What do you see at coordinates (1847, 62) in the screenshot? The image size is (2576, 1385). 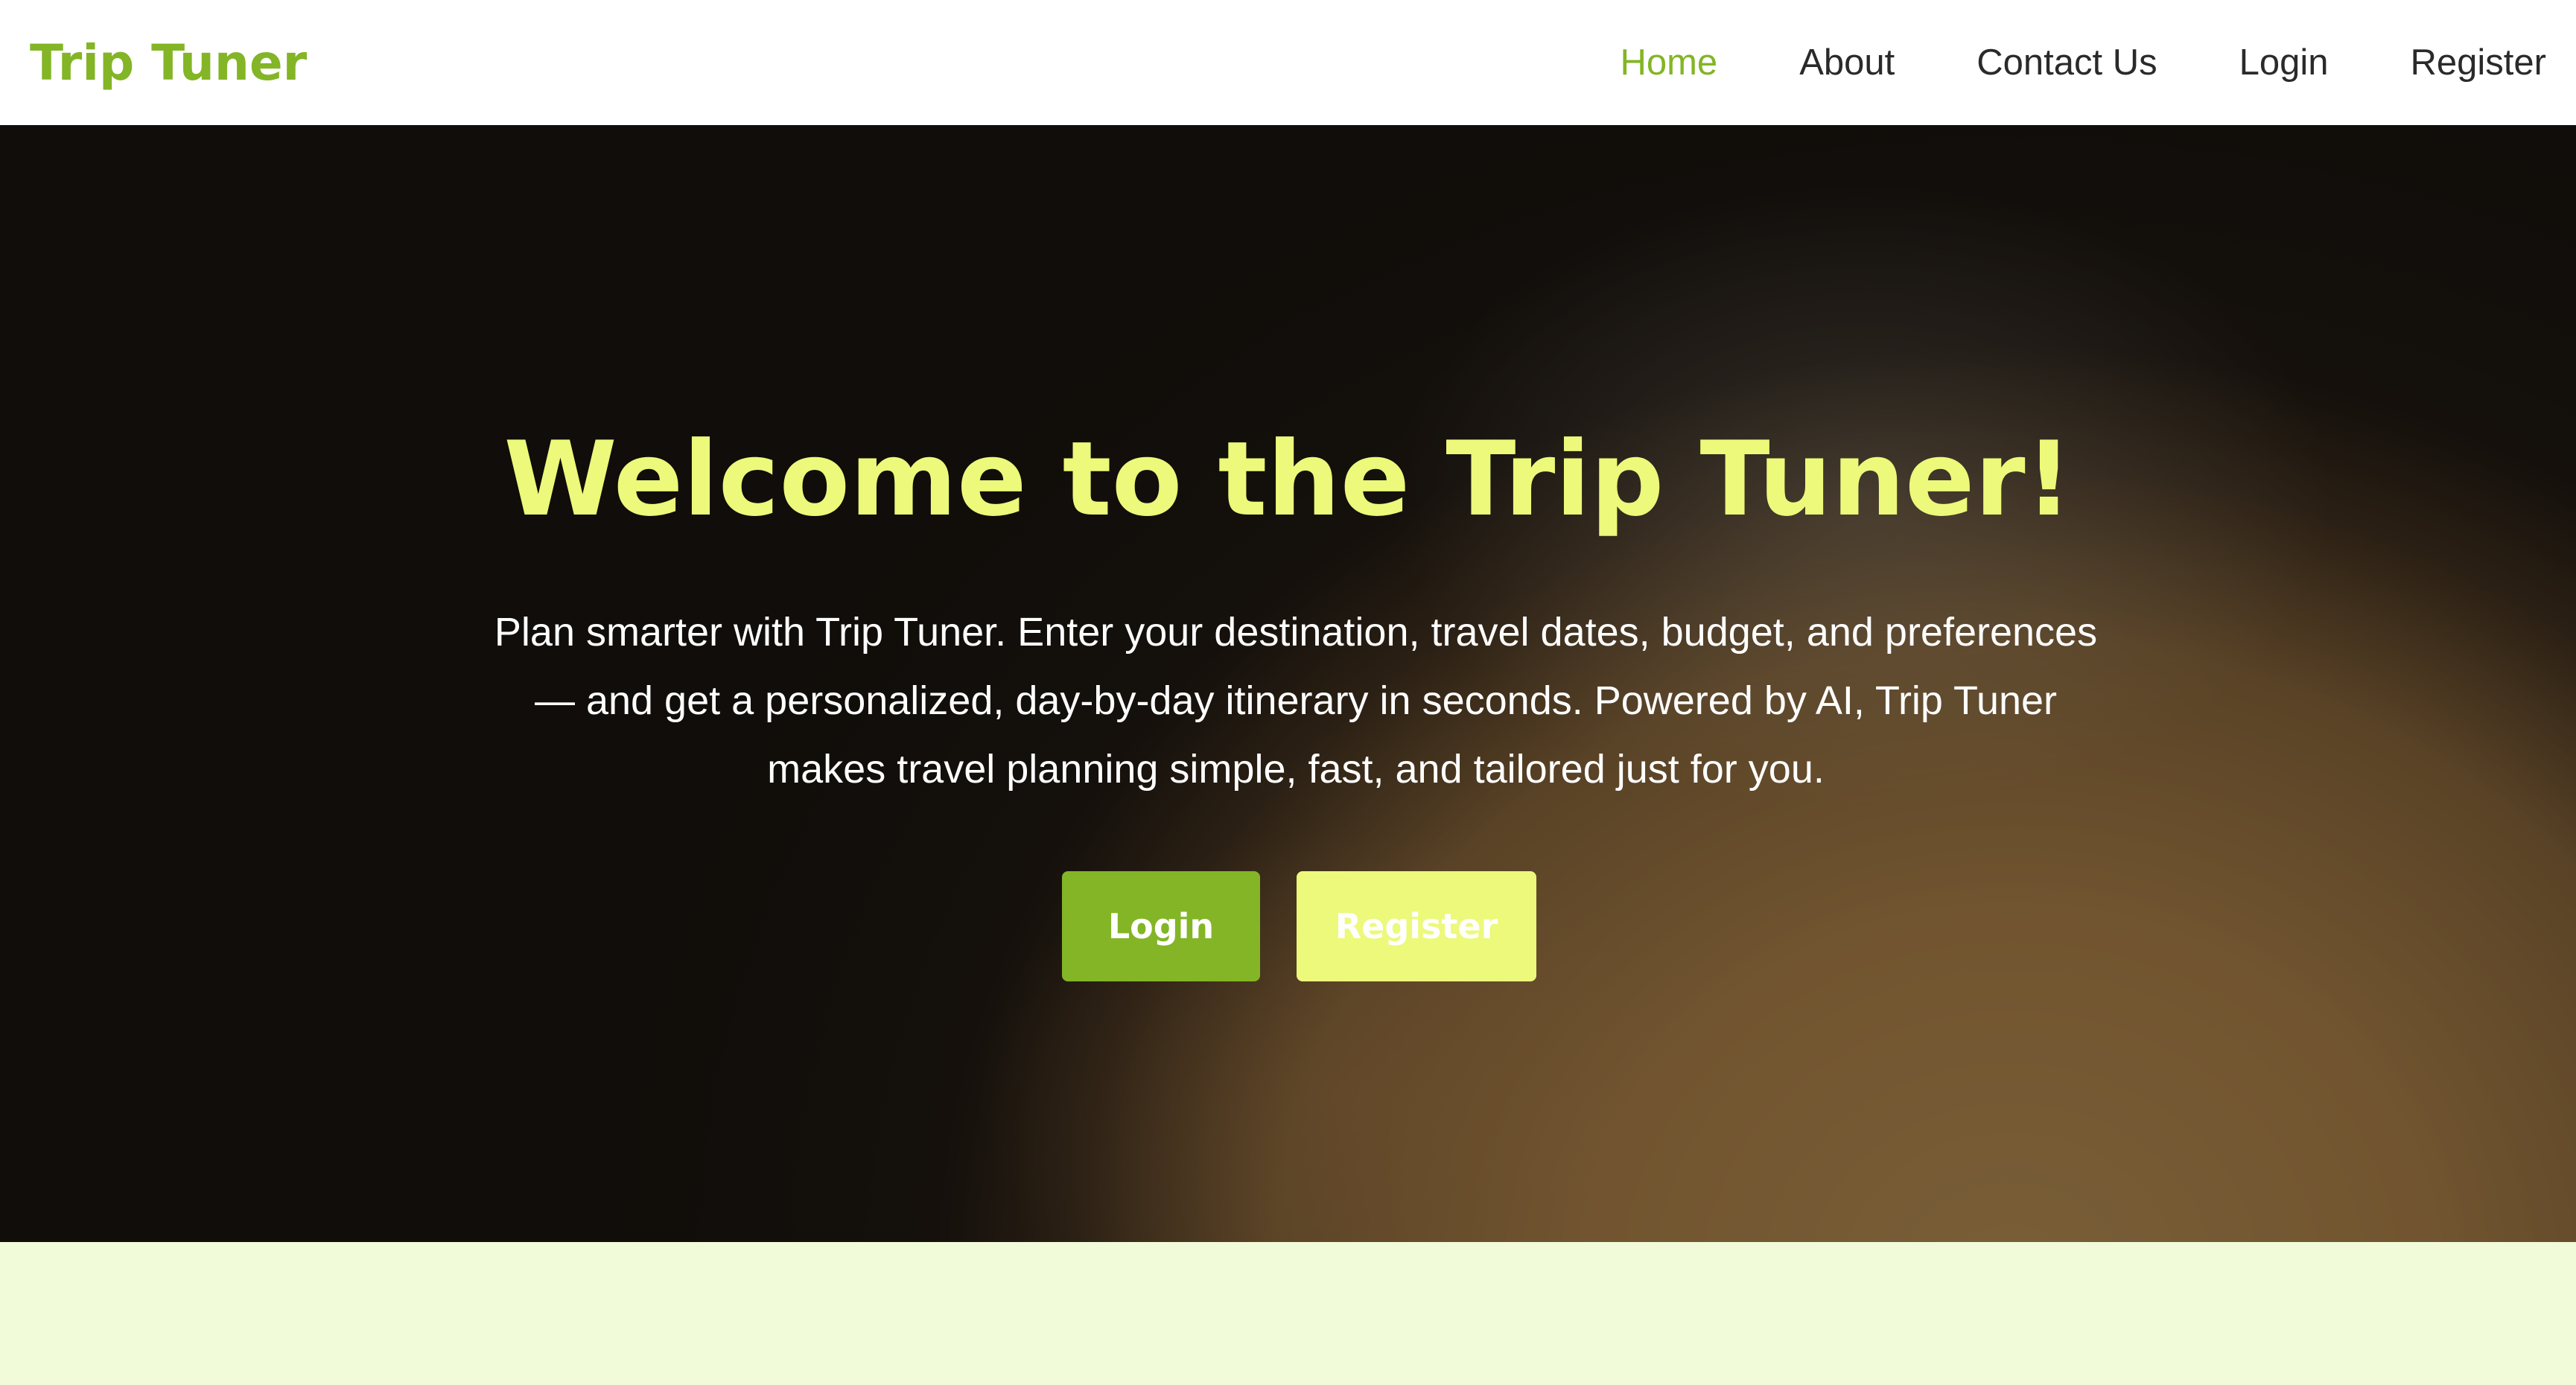 I see `nav-about-link: About` at bounding box center [1847, 62].